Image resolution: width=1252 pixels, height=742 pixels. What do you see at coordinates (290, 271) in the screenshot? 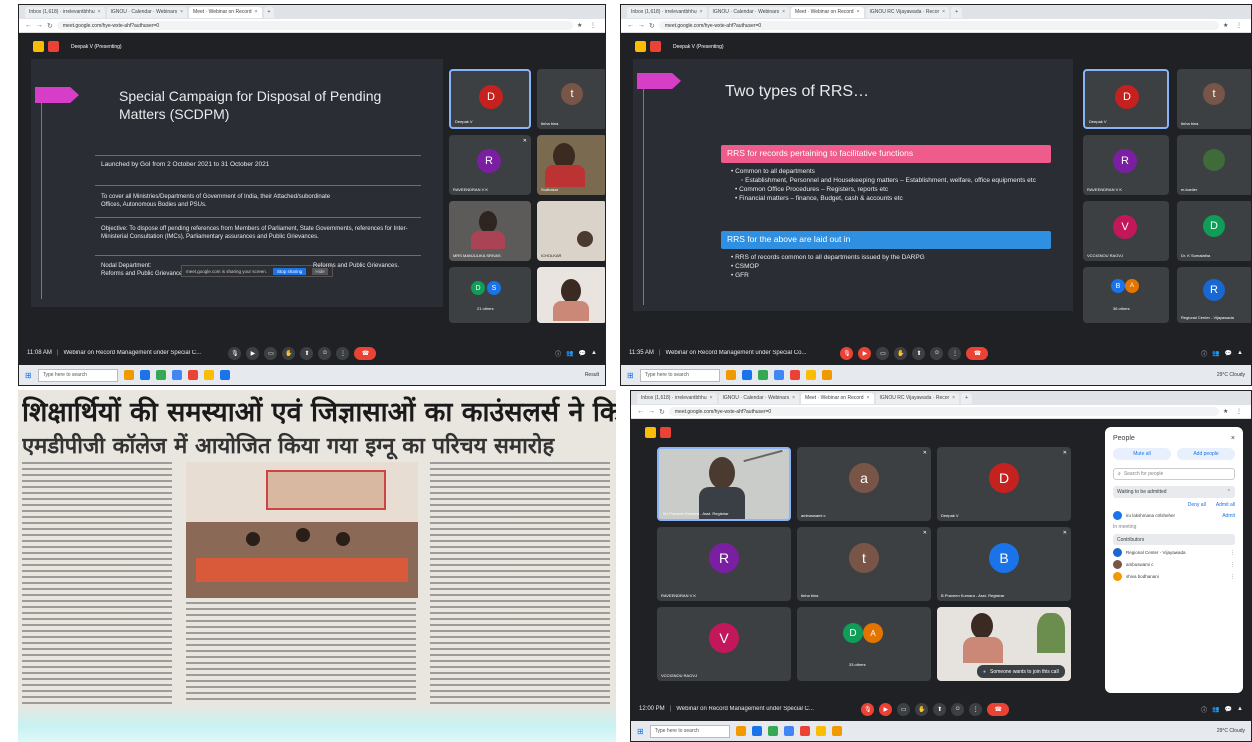
I see `stop-sharing-button: Stop sharing` at bounding box center [290, 271].